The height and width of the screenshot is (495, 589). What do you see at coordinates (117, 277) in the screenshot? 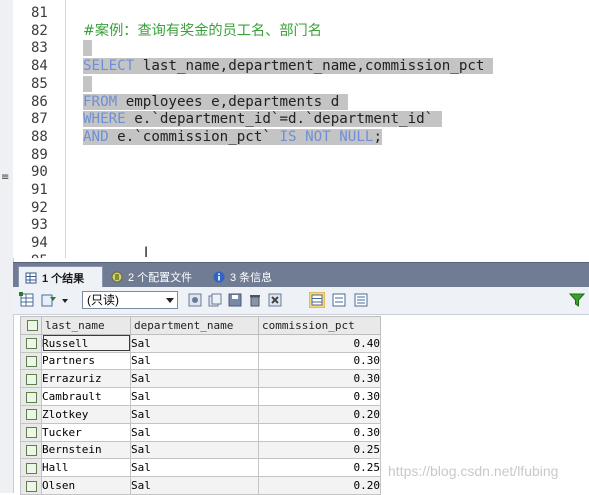
I see `profile-icon` at bounding box center [117, 277].